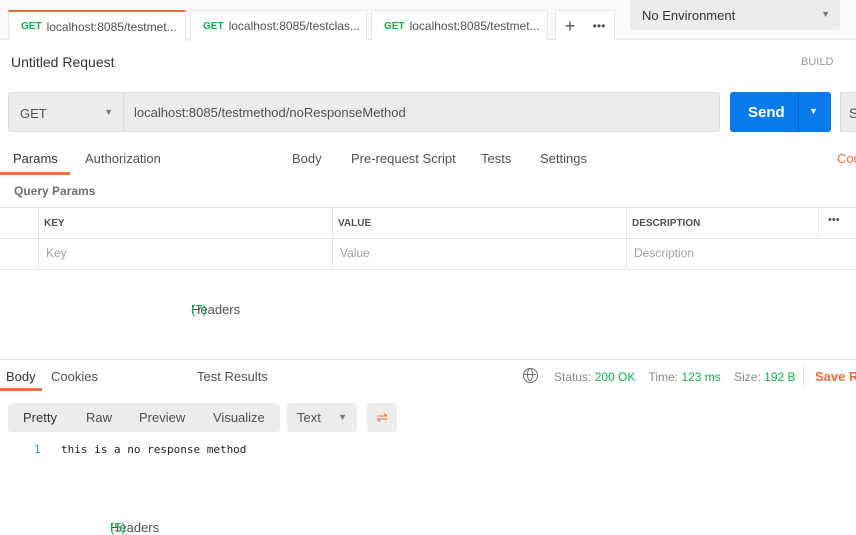  I want to click on tab-actions: + •••, so click(585, 25).